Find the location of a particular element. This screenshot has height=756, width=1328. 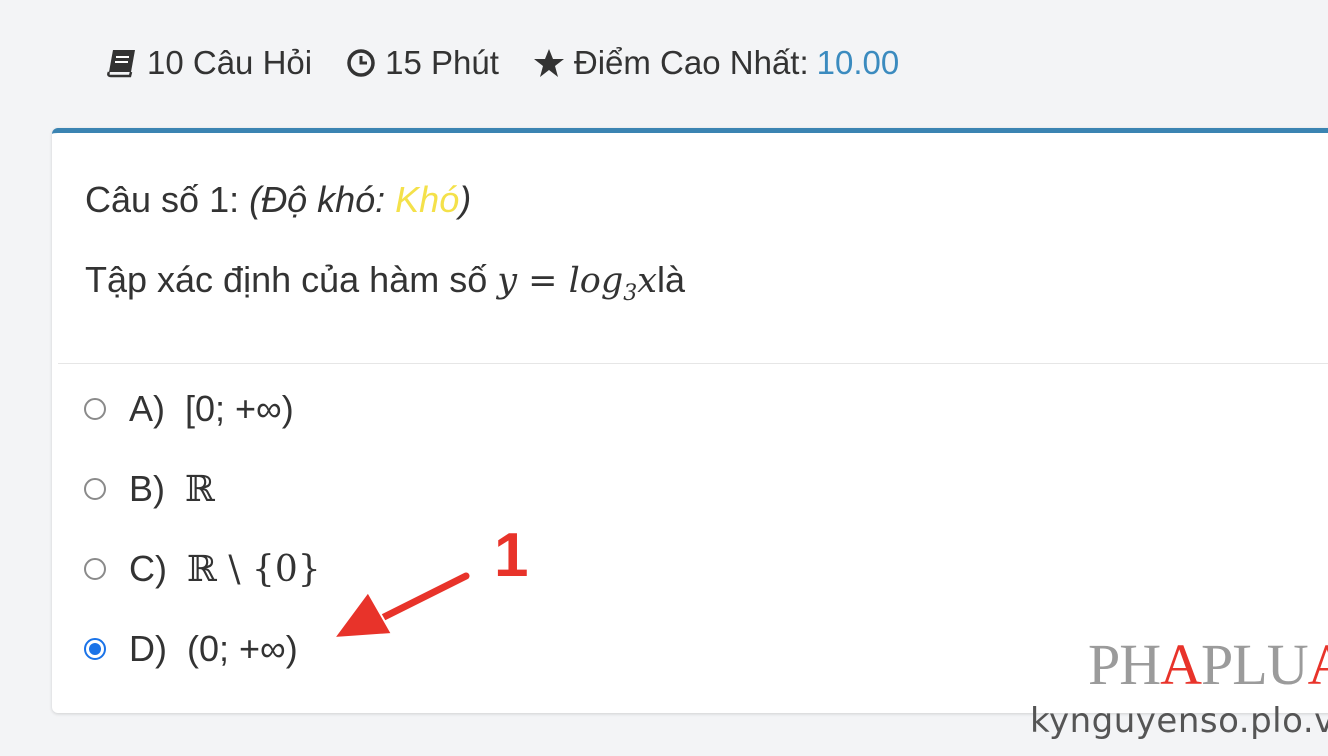

logo-text: PHAPLUAT is located at coordinates (1208, 664).